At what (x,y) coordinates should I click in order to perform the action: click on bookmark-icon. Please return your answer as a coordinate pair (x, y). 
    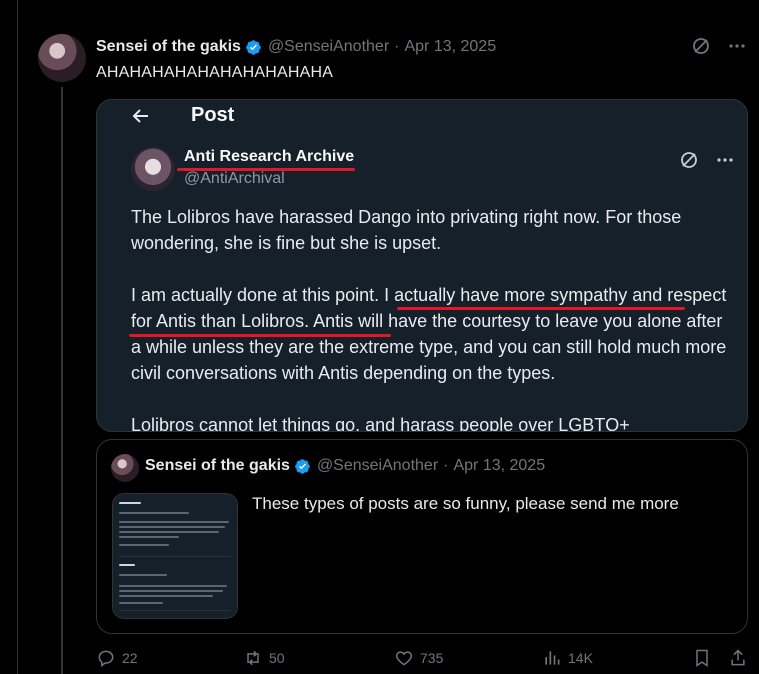
    Looking at the image, I should click on (702, 658).